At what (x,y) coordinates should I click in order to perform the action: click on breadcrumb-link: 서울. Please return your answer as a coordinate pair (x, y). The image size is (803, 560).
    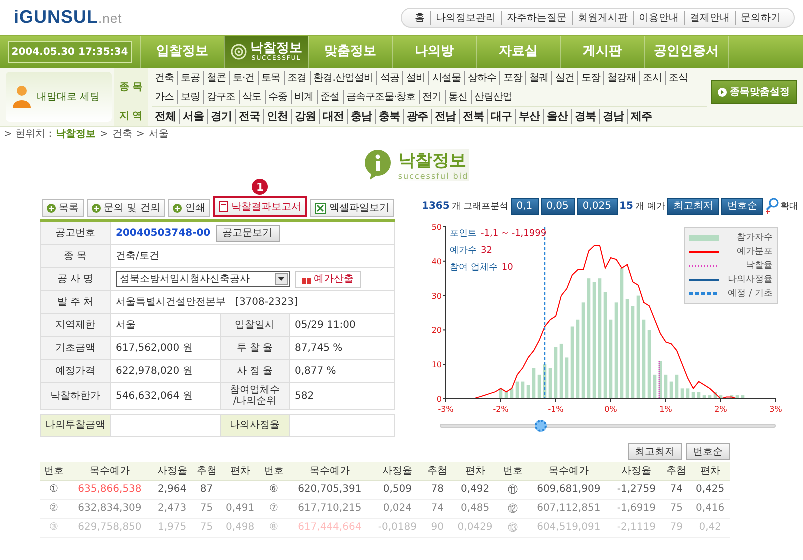
    Looking at the image, I should click on (158, 134).